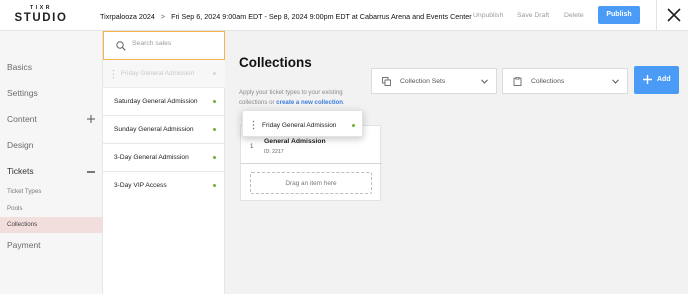 The width and height of the screenshot is (688, 294). I want to click on sale-item-label: 3-Day General Admission, so click(151, 157).